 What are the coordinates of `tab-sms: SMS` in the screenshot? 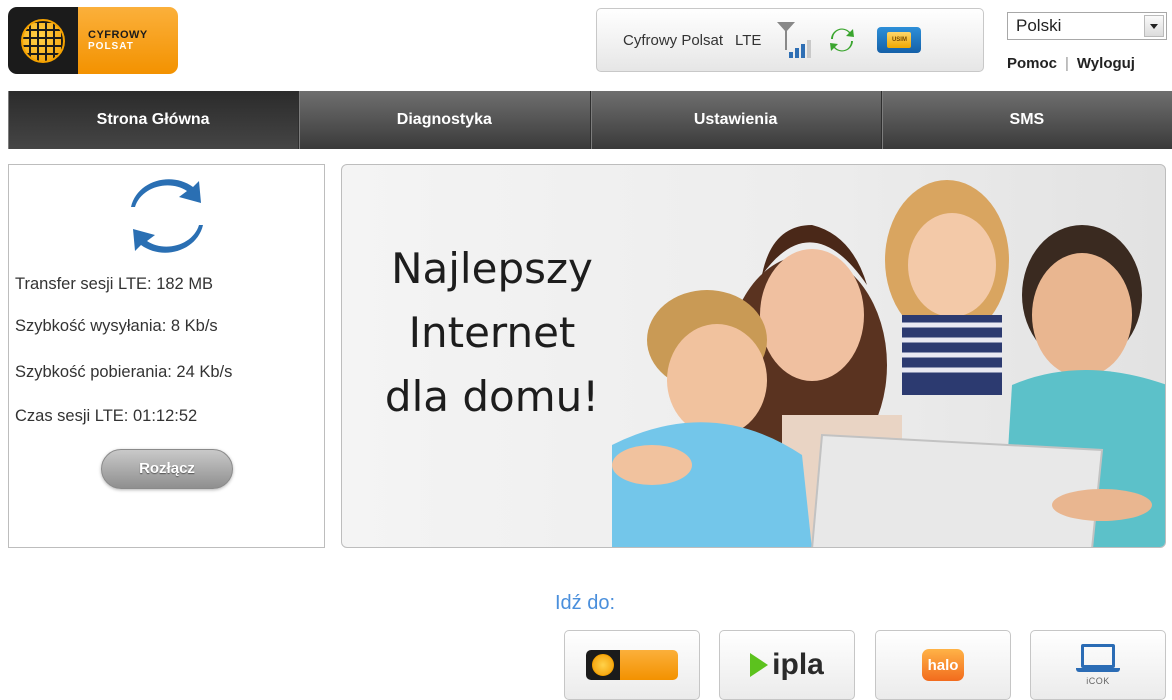 It's located at (1027, 120).